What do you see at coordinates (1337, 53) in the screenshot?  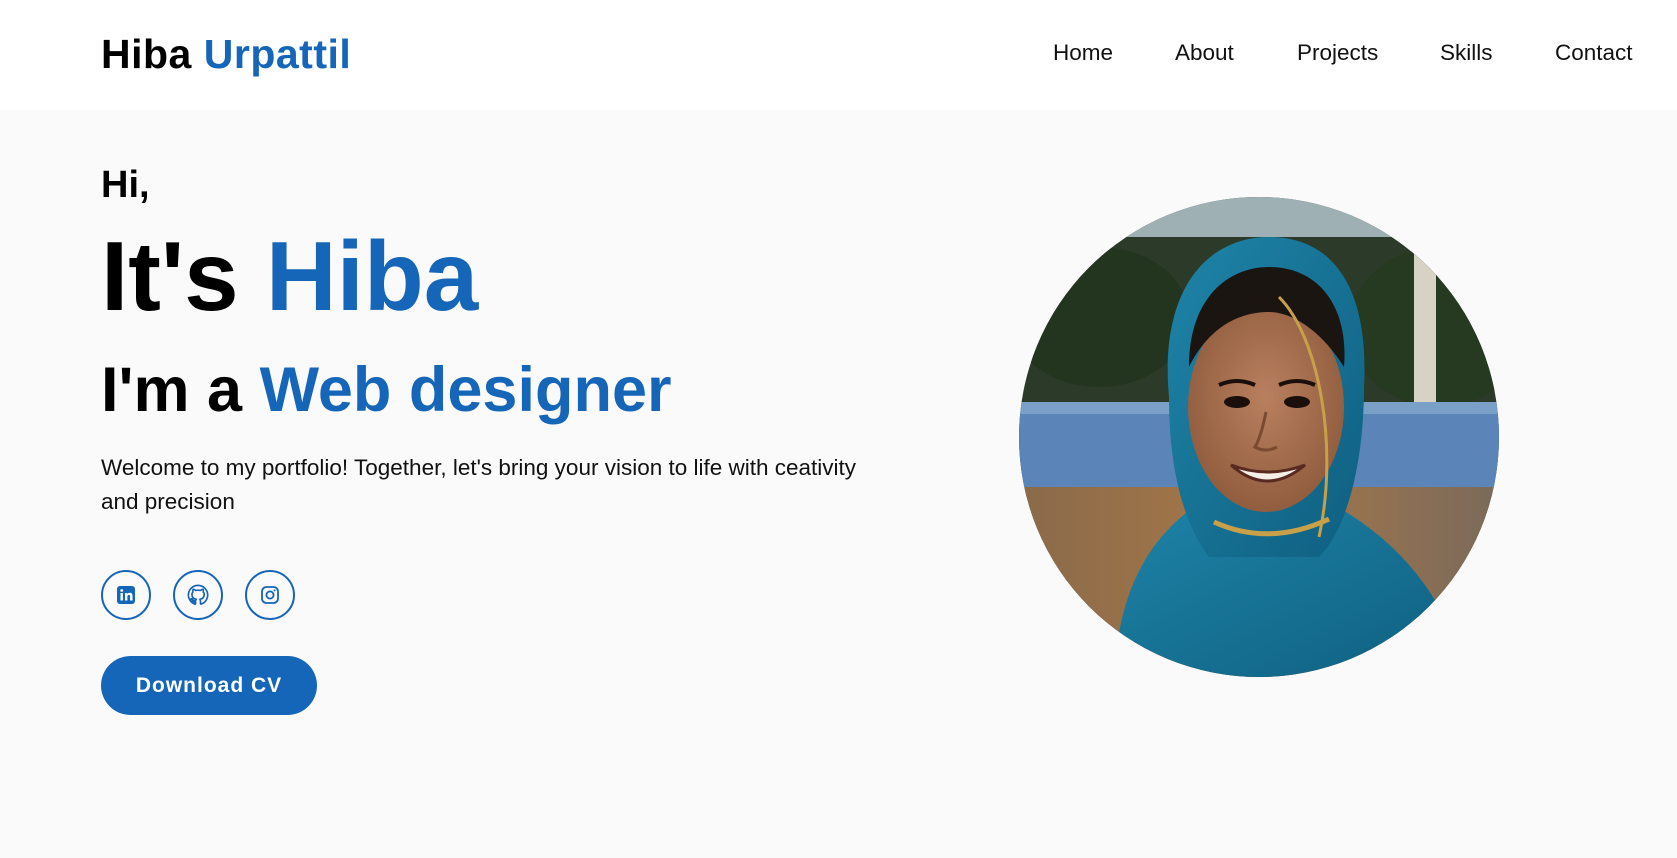 I see `nav-link-projects: Projects` at bounding box center [1337, 53].